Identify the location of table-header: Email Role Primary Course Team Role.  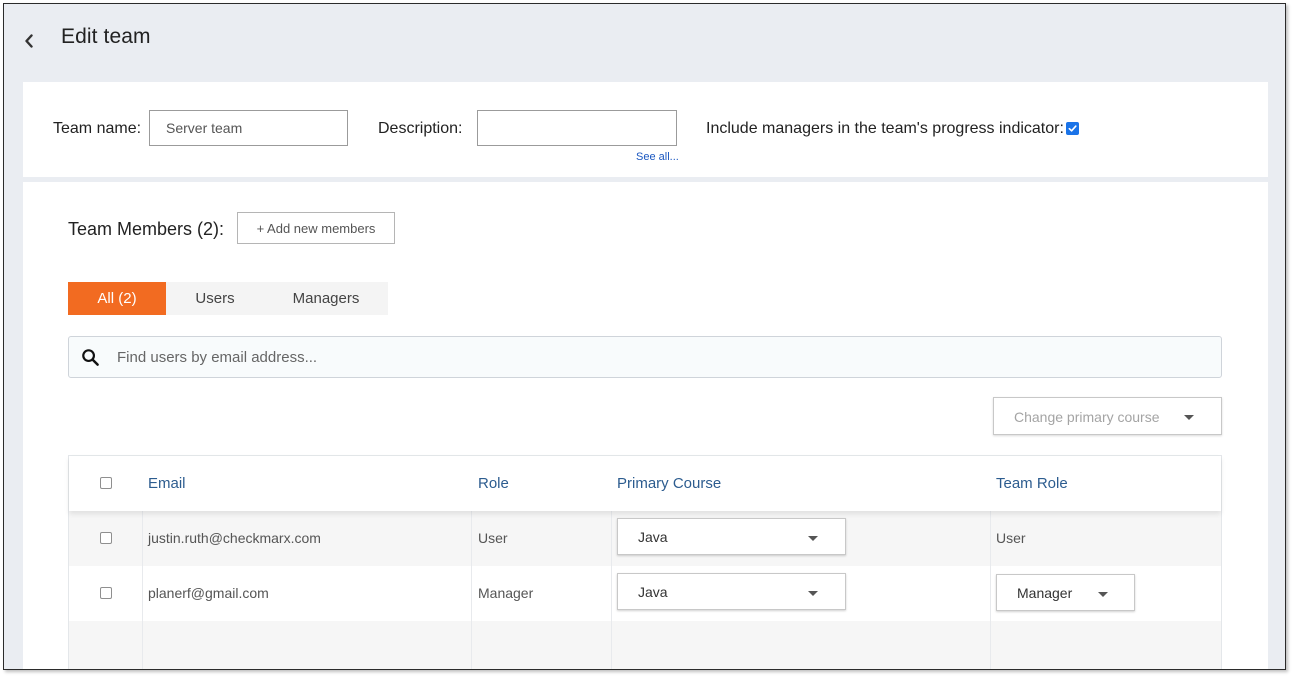
(645, 483).